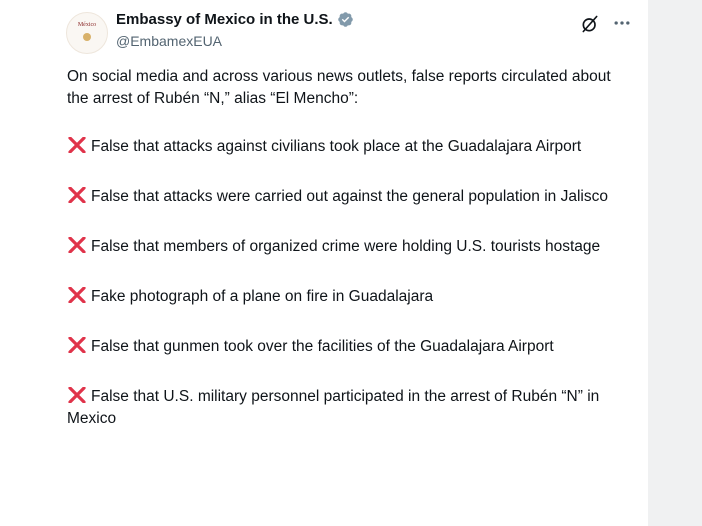 The image size is (702, 526). I want to click on account-handle: @EmbamexEUA, so click(169, 41).